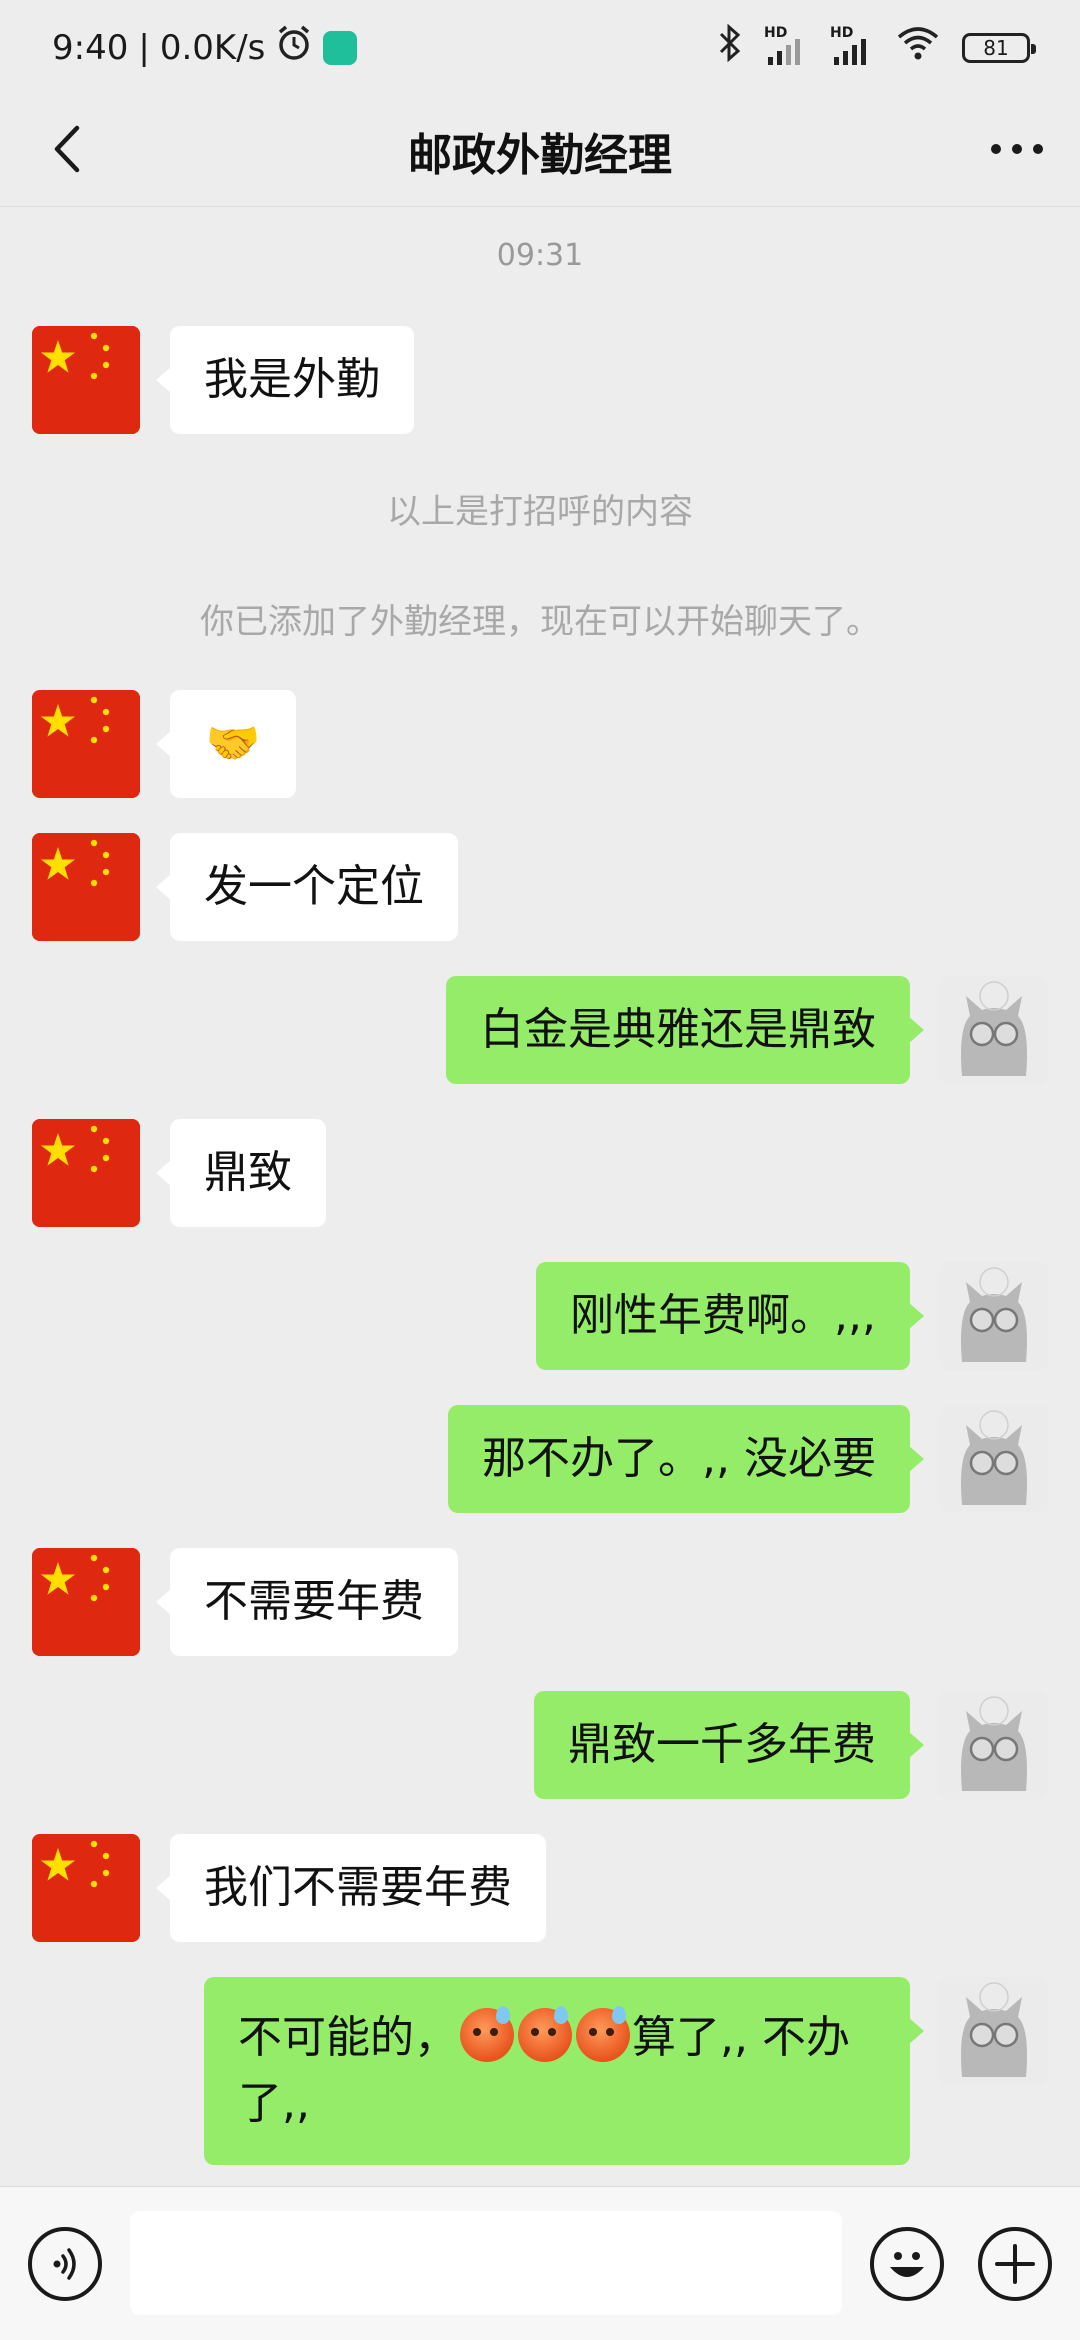 The width and height of the screenshot is (1080, 2340). Describe the element at coordinates (307, 887) in the screenshot. I see `message-bubble-incoming: 发一个定位` at that location.